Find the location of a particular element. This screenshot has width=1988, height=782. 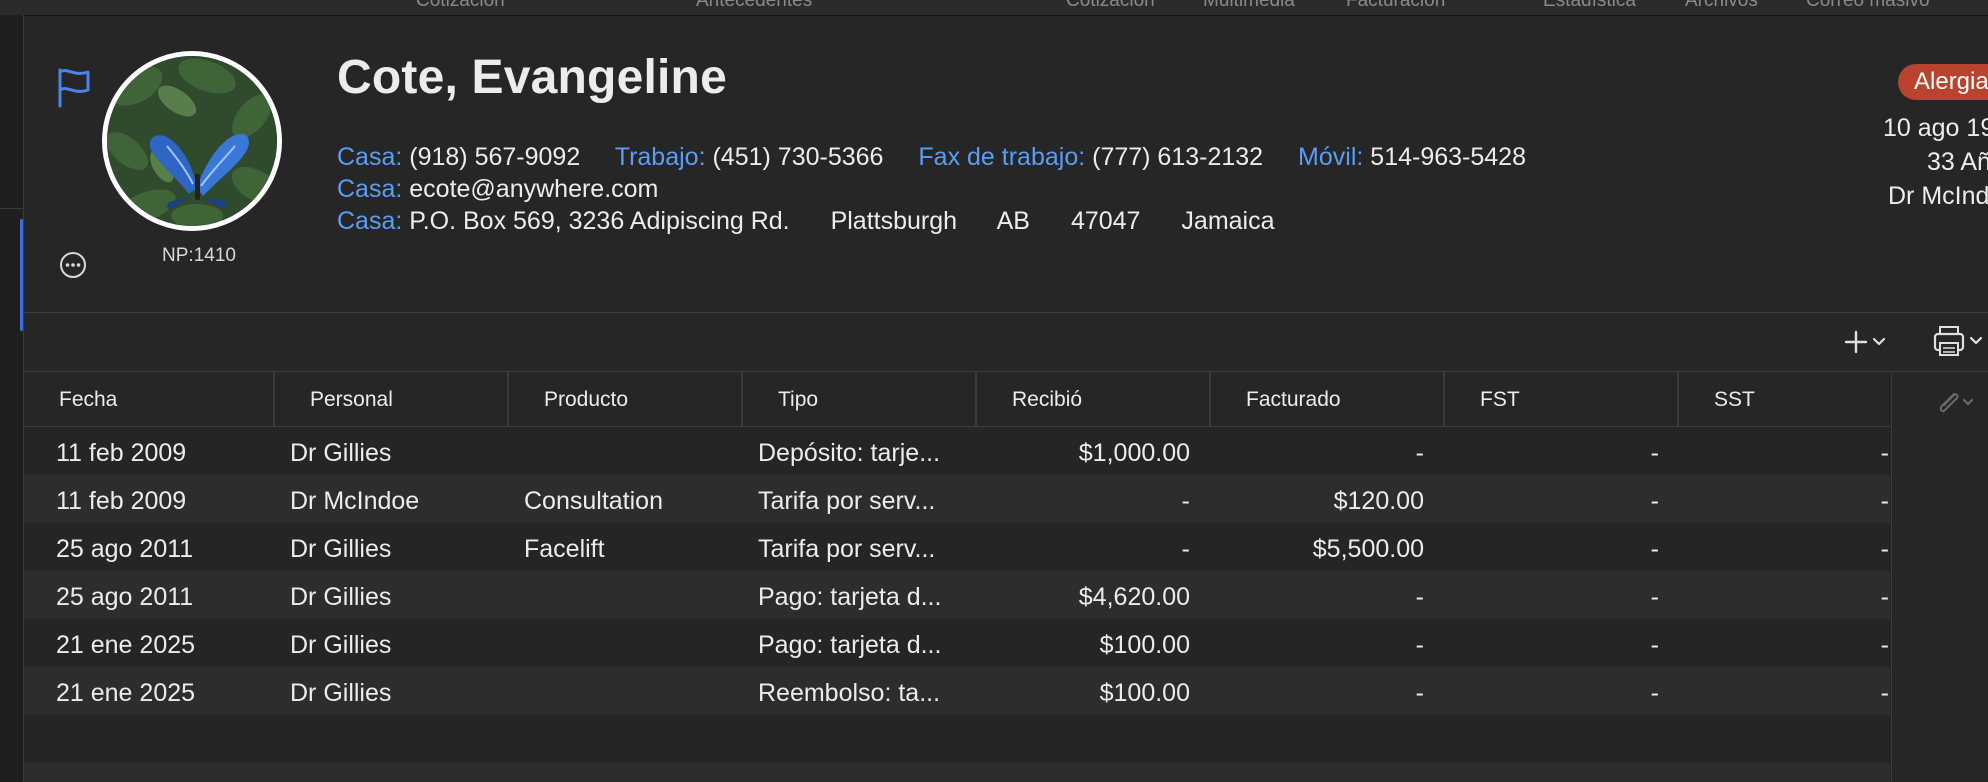

assigned-doctor: Dr McIndo is located at coordinates (1938, 196).